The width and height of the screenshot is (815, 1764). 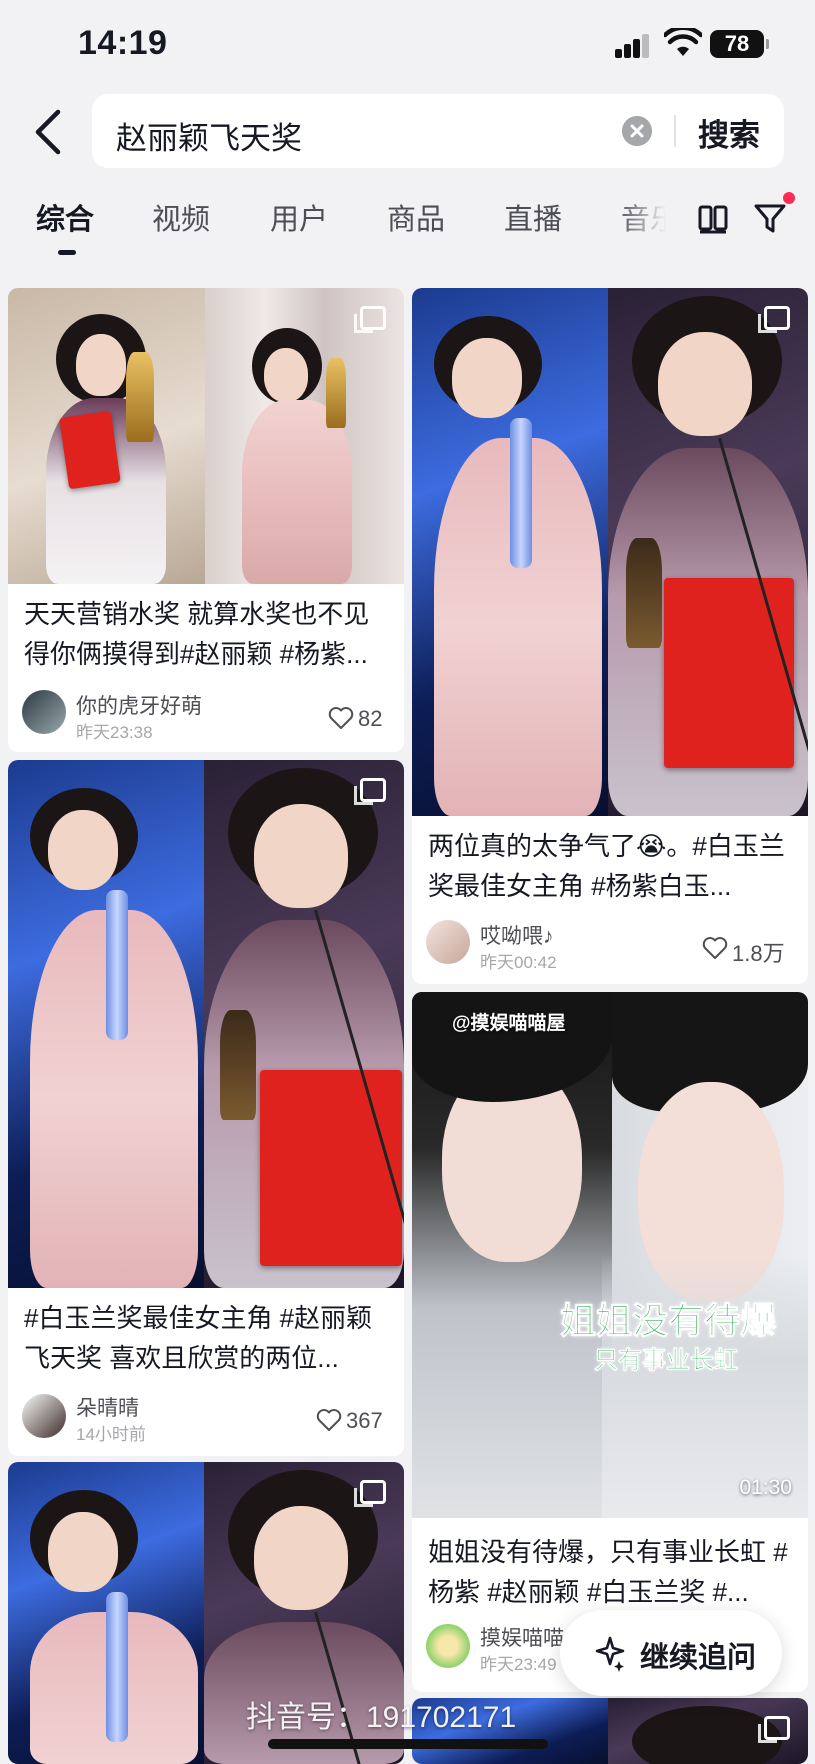 What do you see at coordinates (633, 45) in the screenshot?
I see `signal-icon` at bounding box center [633, 45].